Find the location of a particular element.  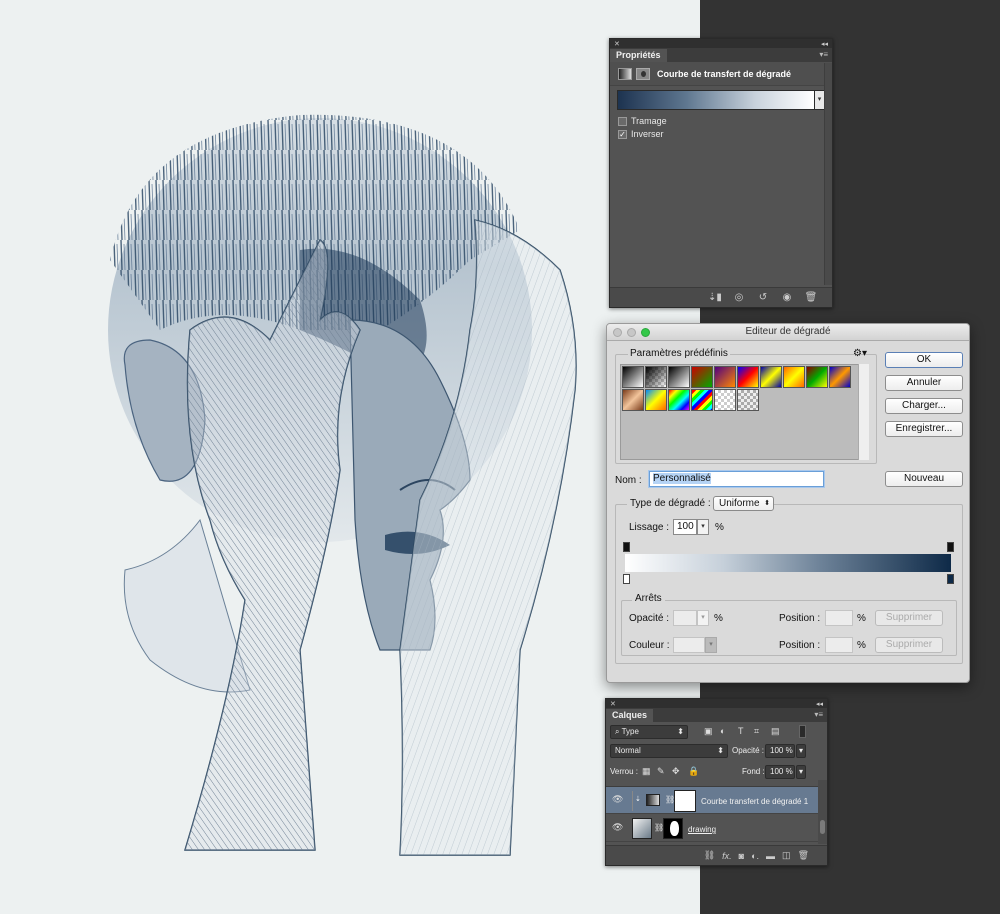

reset-icon: ↺ is located at coordinates (763, 297).